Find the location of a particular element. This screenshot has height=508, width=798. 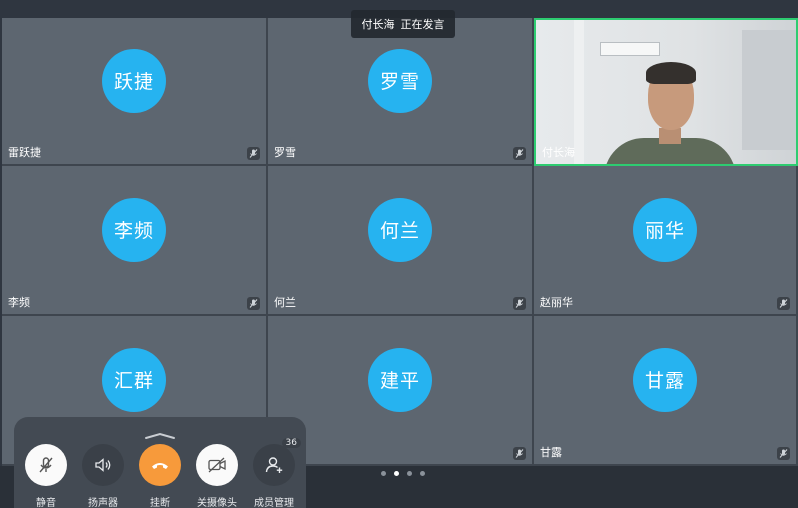

page-dot-active is located at coordinates (396, 473).